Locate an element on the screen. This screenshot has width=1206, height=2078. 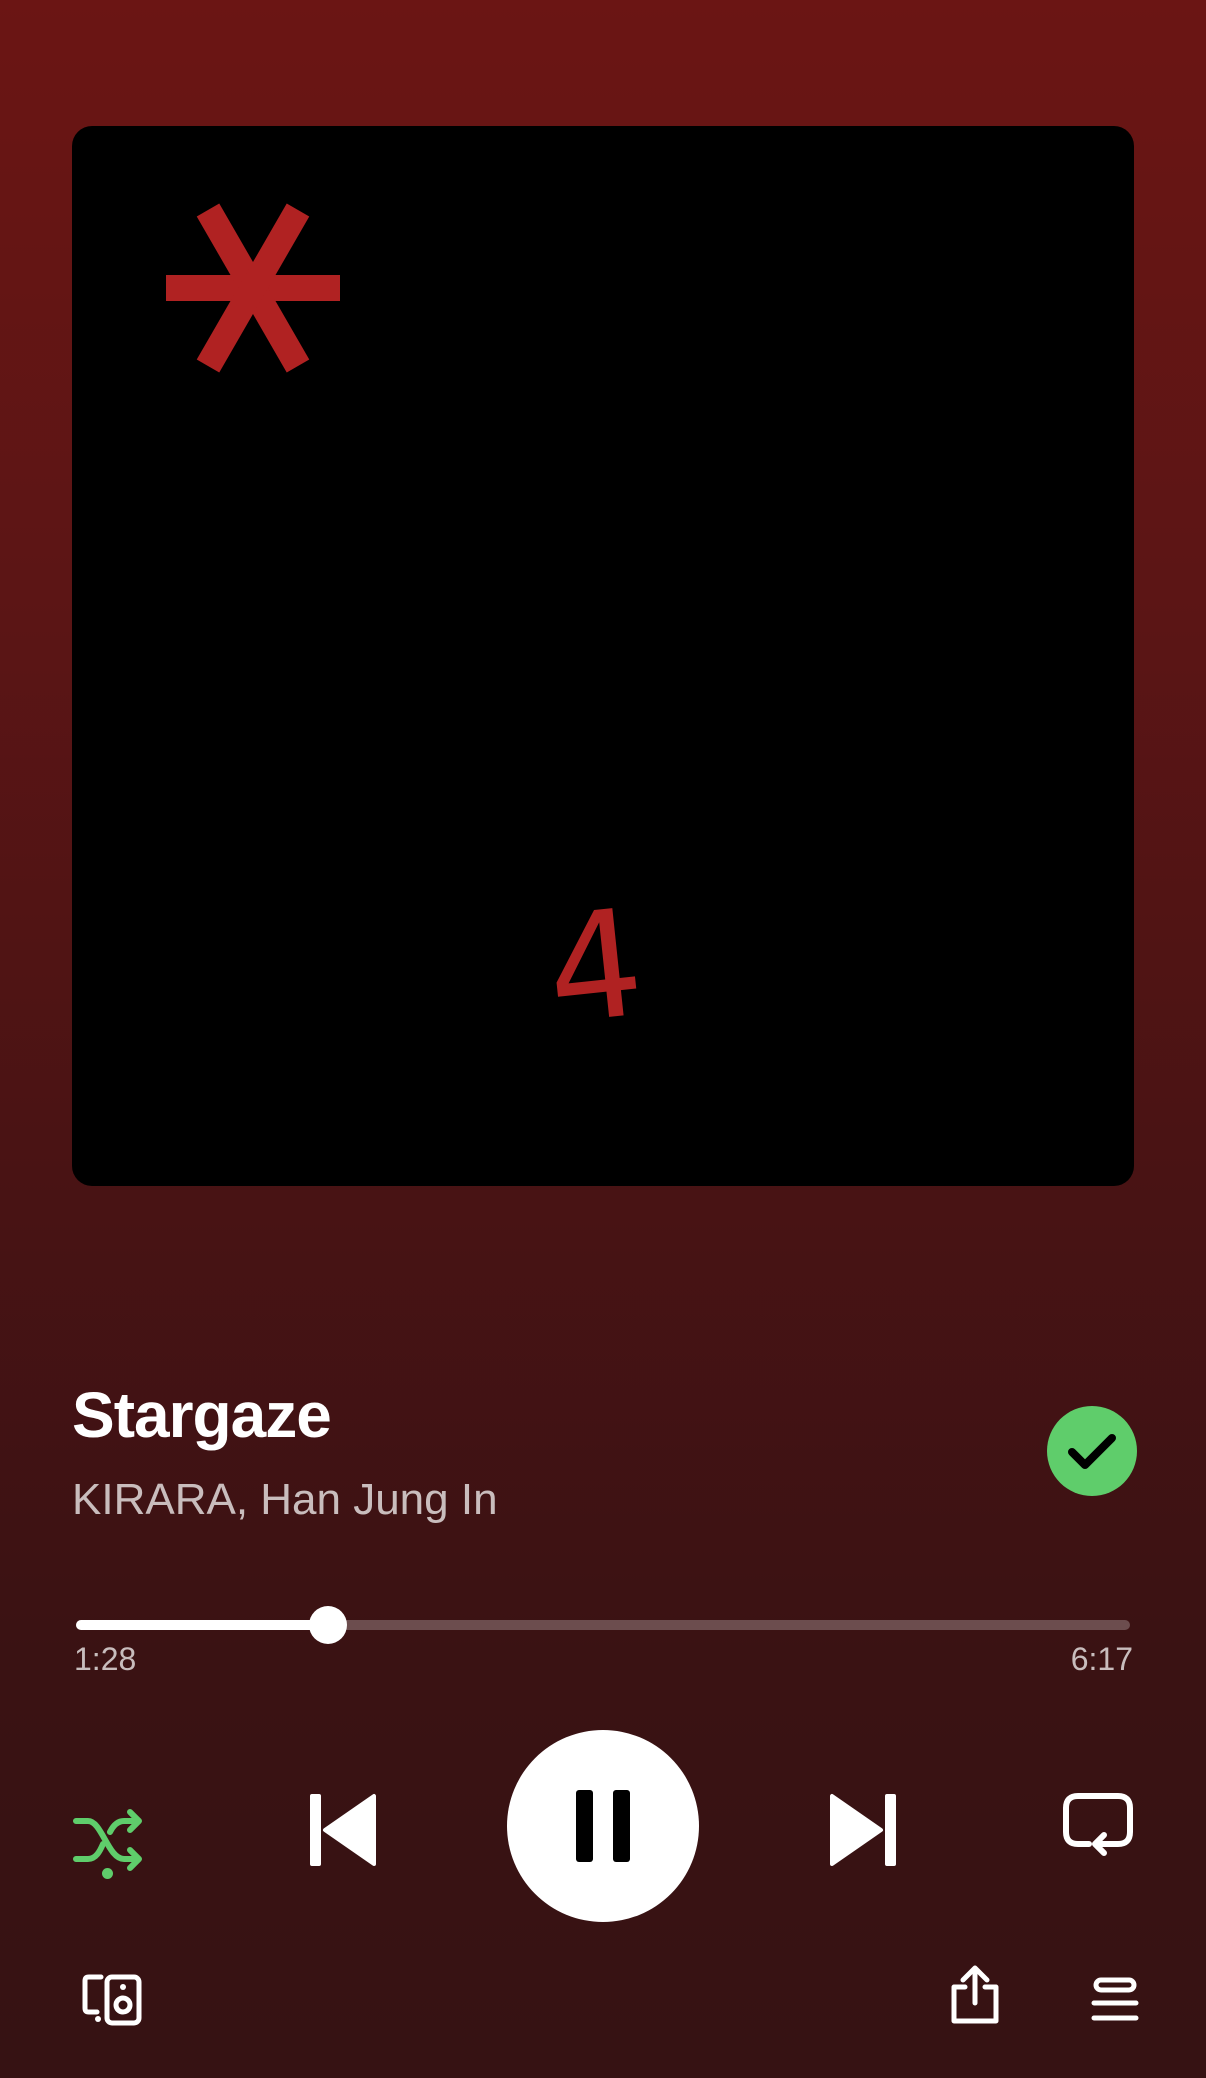
track-artists: KIRARA, Han Jung In is located at coordinates (285, 1500).